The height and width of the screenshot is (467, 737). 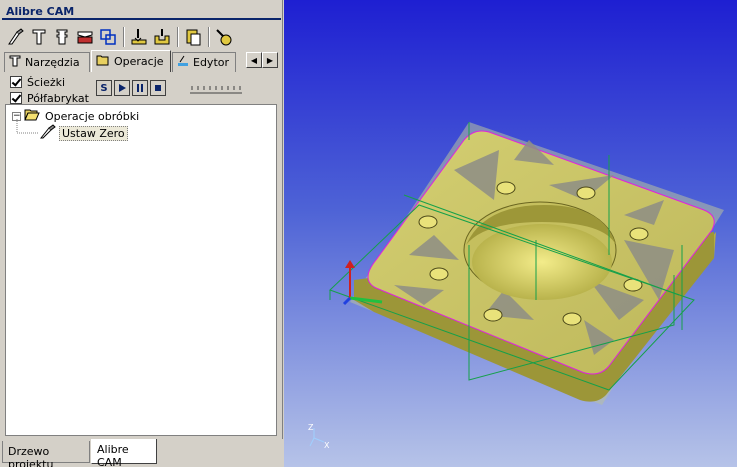 I want to click on cutter-path-icon, so click(x=16, y=37).